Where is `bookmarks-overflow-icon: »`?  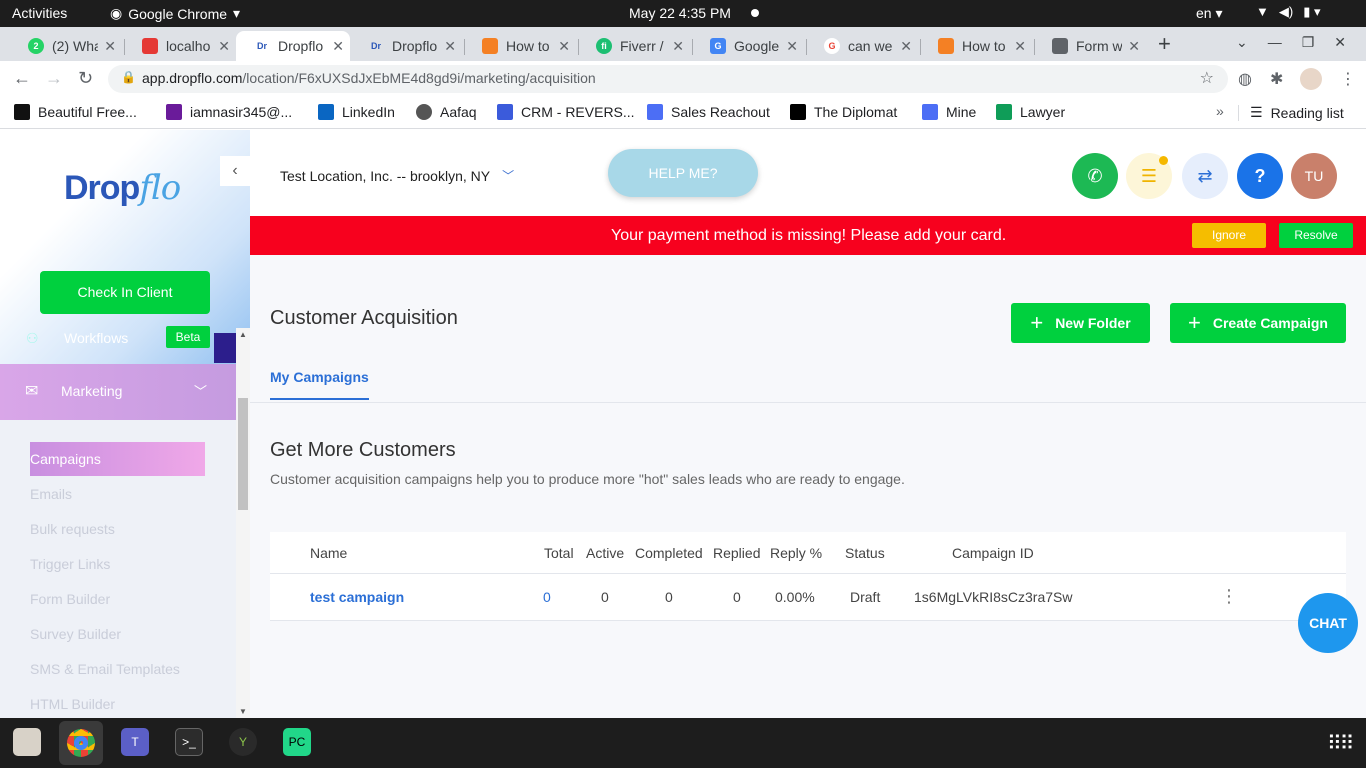
bookmarks-overflow-icon: » is located at coordinates (1220, 111).